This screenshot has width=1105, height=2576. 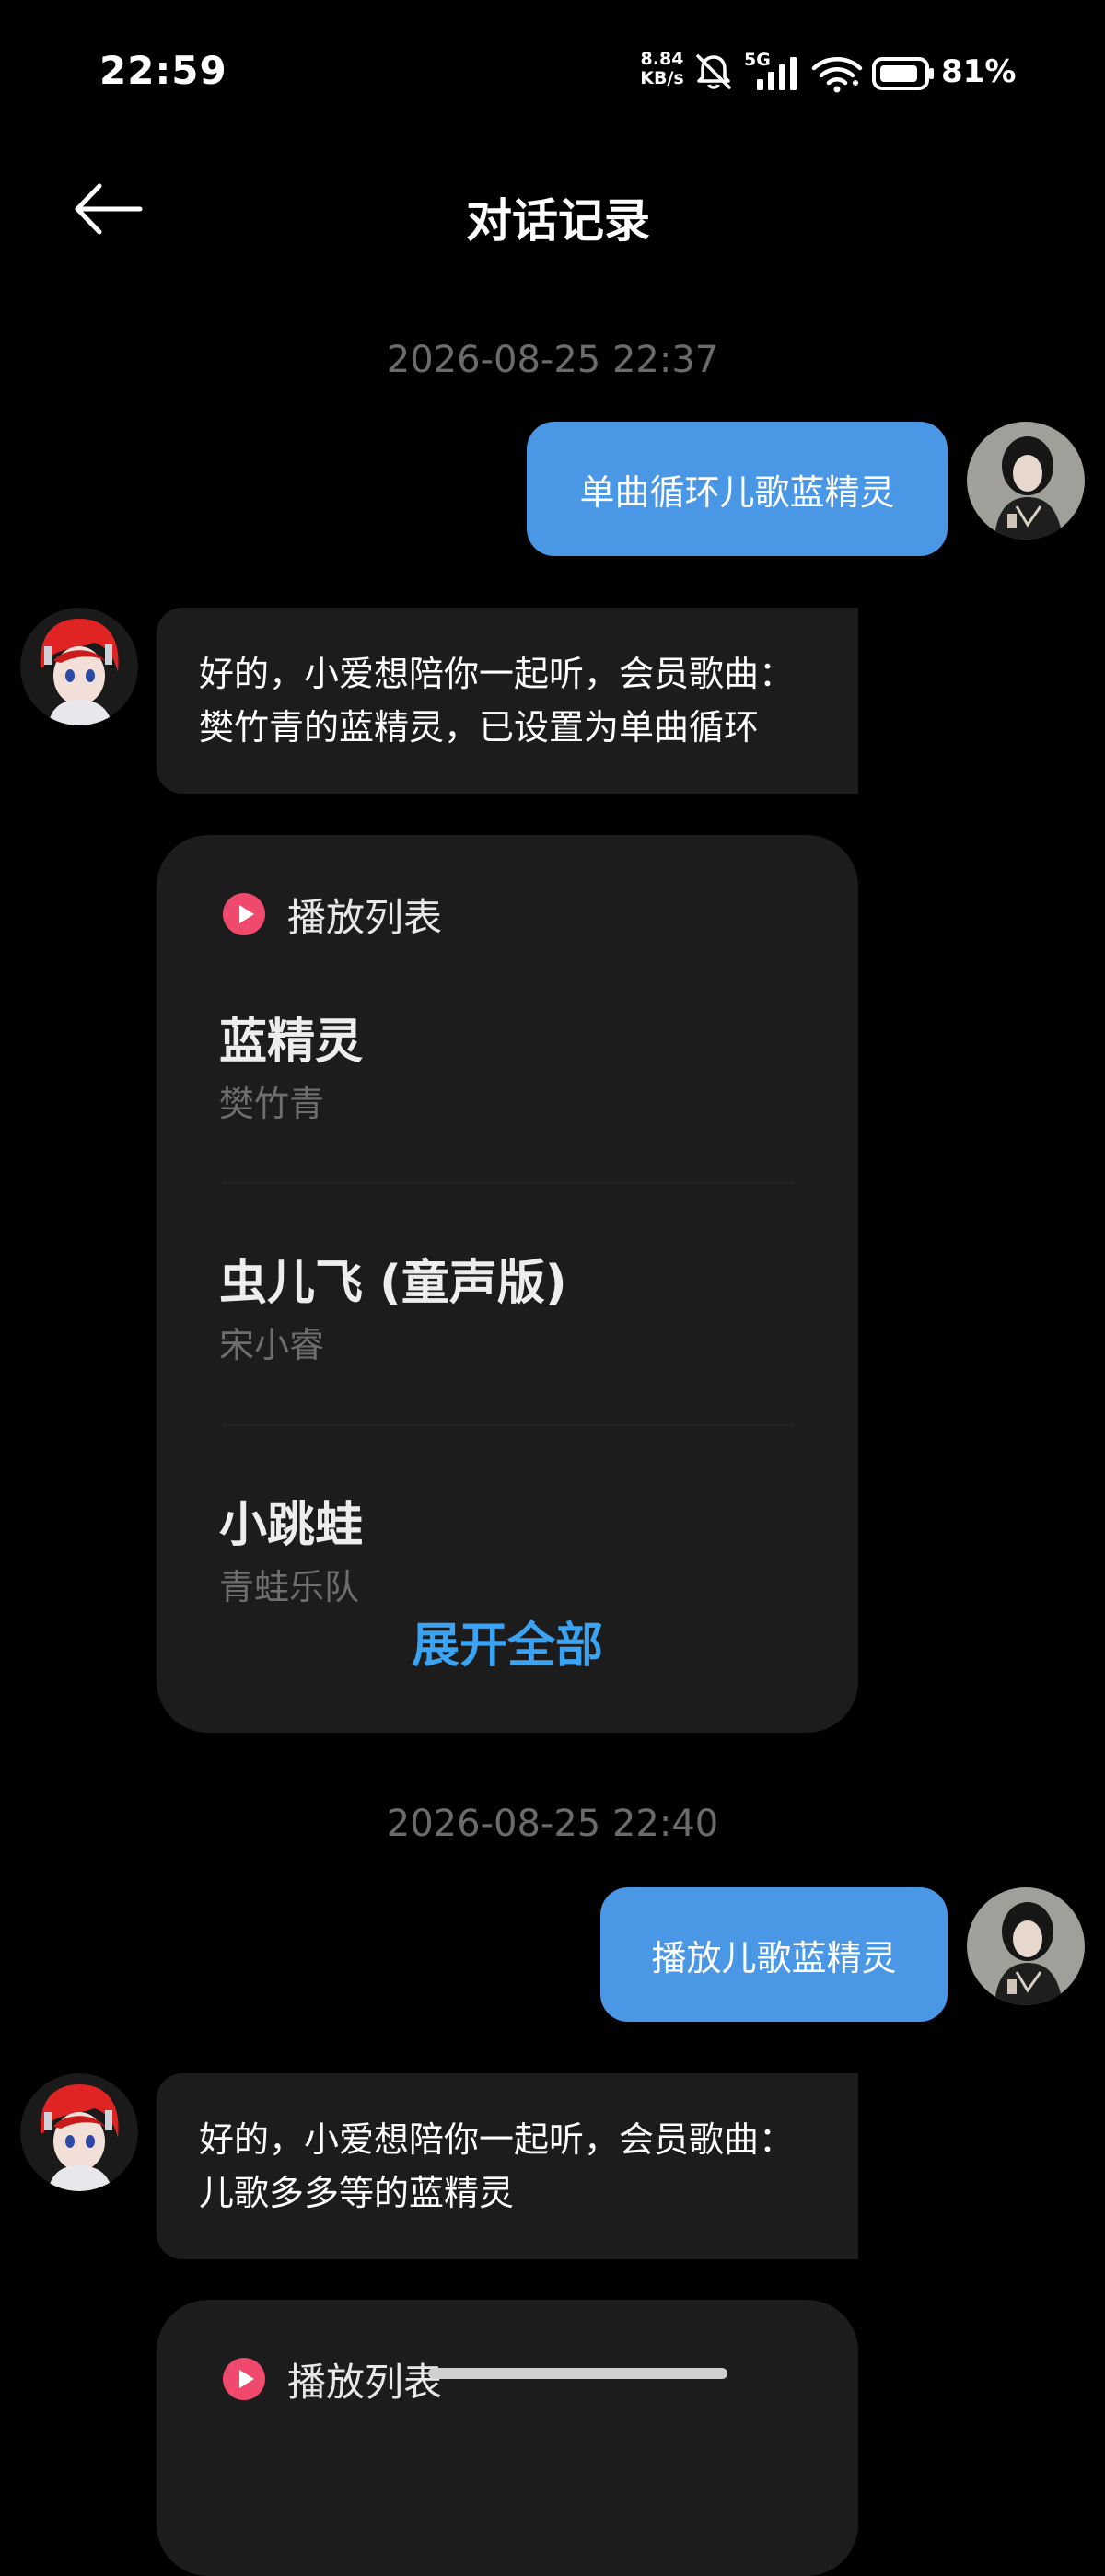 I want to click on network-speed: 8.84 KB/s, so click(x=662, y=69).